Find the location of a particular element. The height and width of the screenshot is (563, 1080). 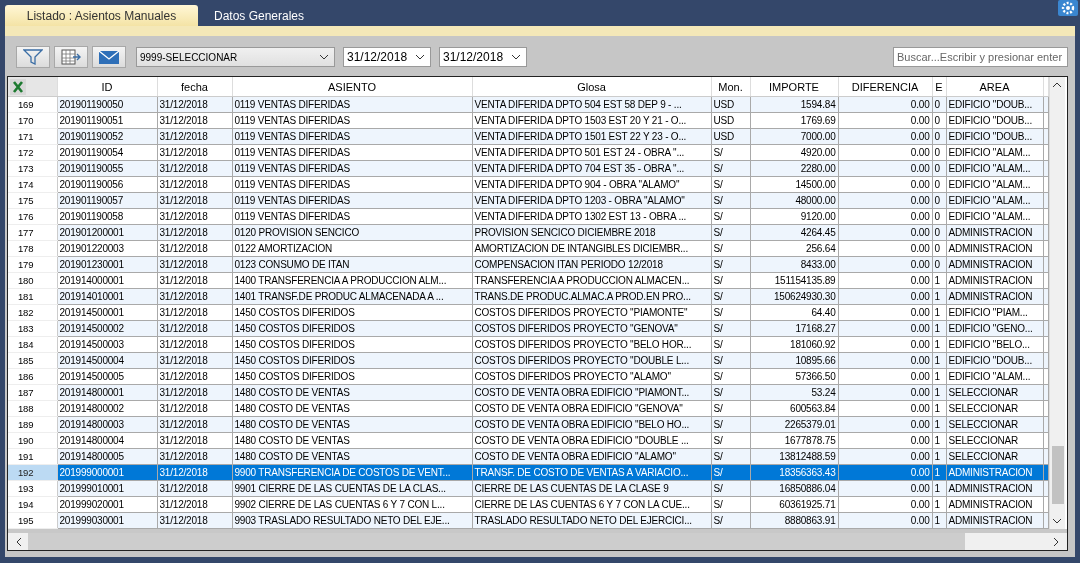

filter-icon is located at coordinates (33, 57).